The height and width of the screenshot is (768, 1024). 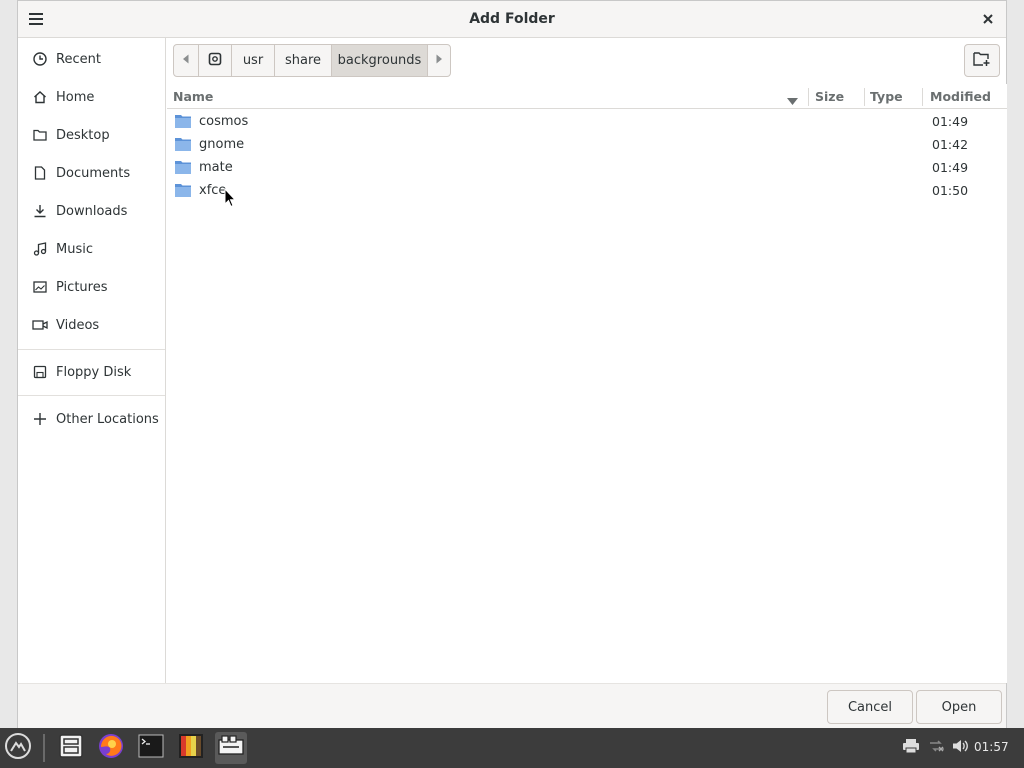 I want to click on distro-logo-icon, so click(x=18, y=748).